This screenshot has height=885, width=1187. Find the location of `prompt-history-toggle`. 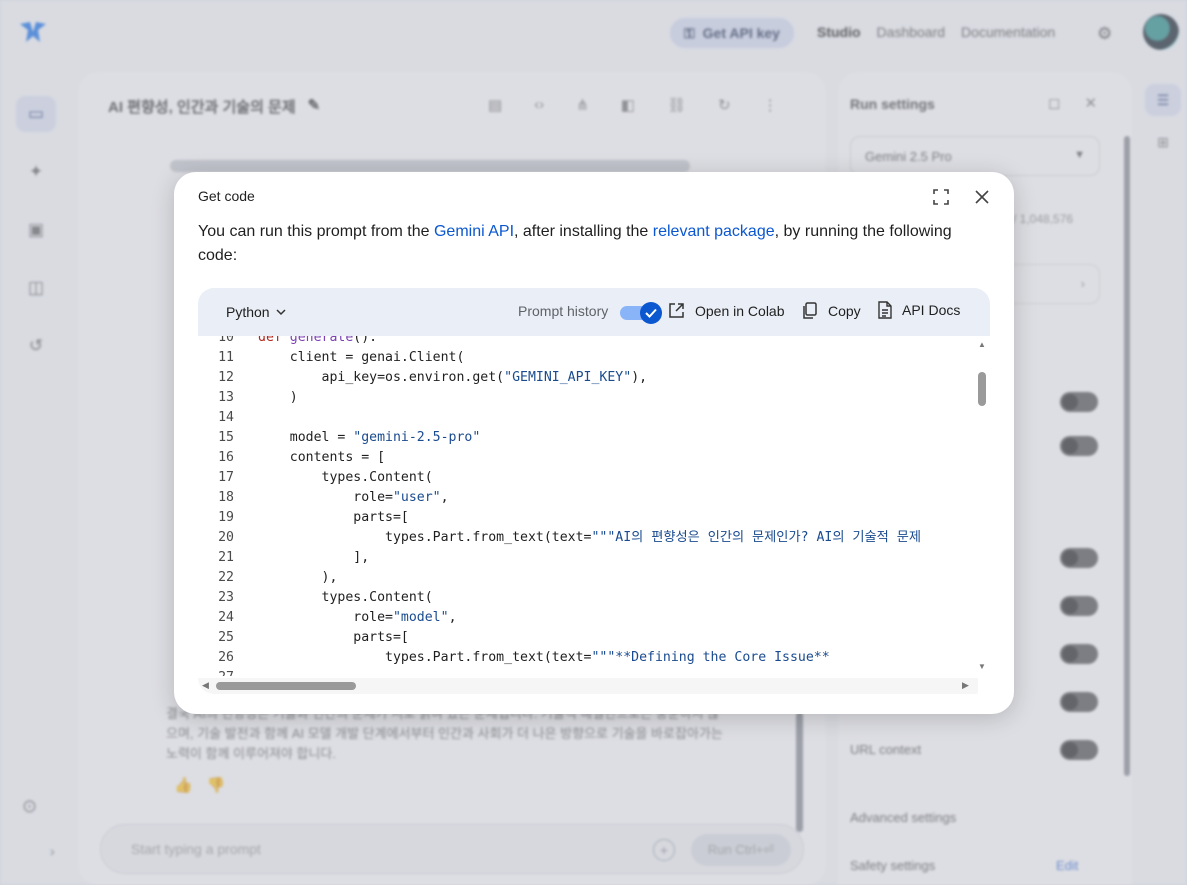

prompt-history-toggle is located at coordinates (641, 313).